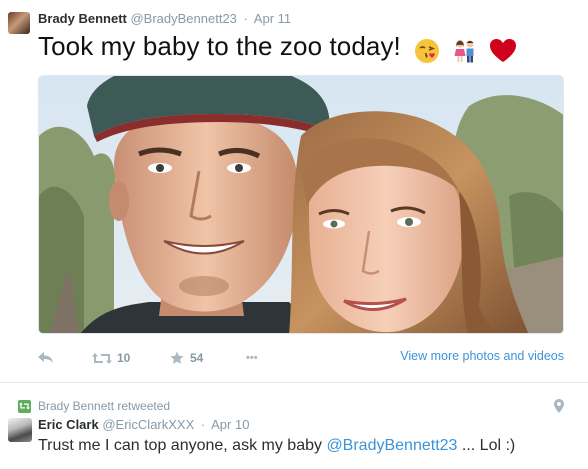 This screenshot has height=469, width=588. I want to click on location-pin-icon, so click(559, 406).